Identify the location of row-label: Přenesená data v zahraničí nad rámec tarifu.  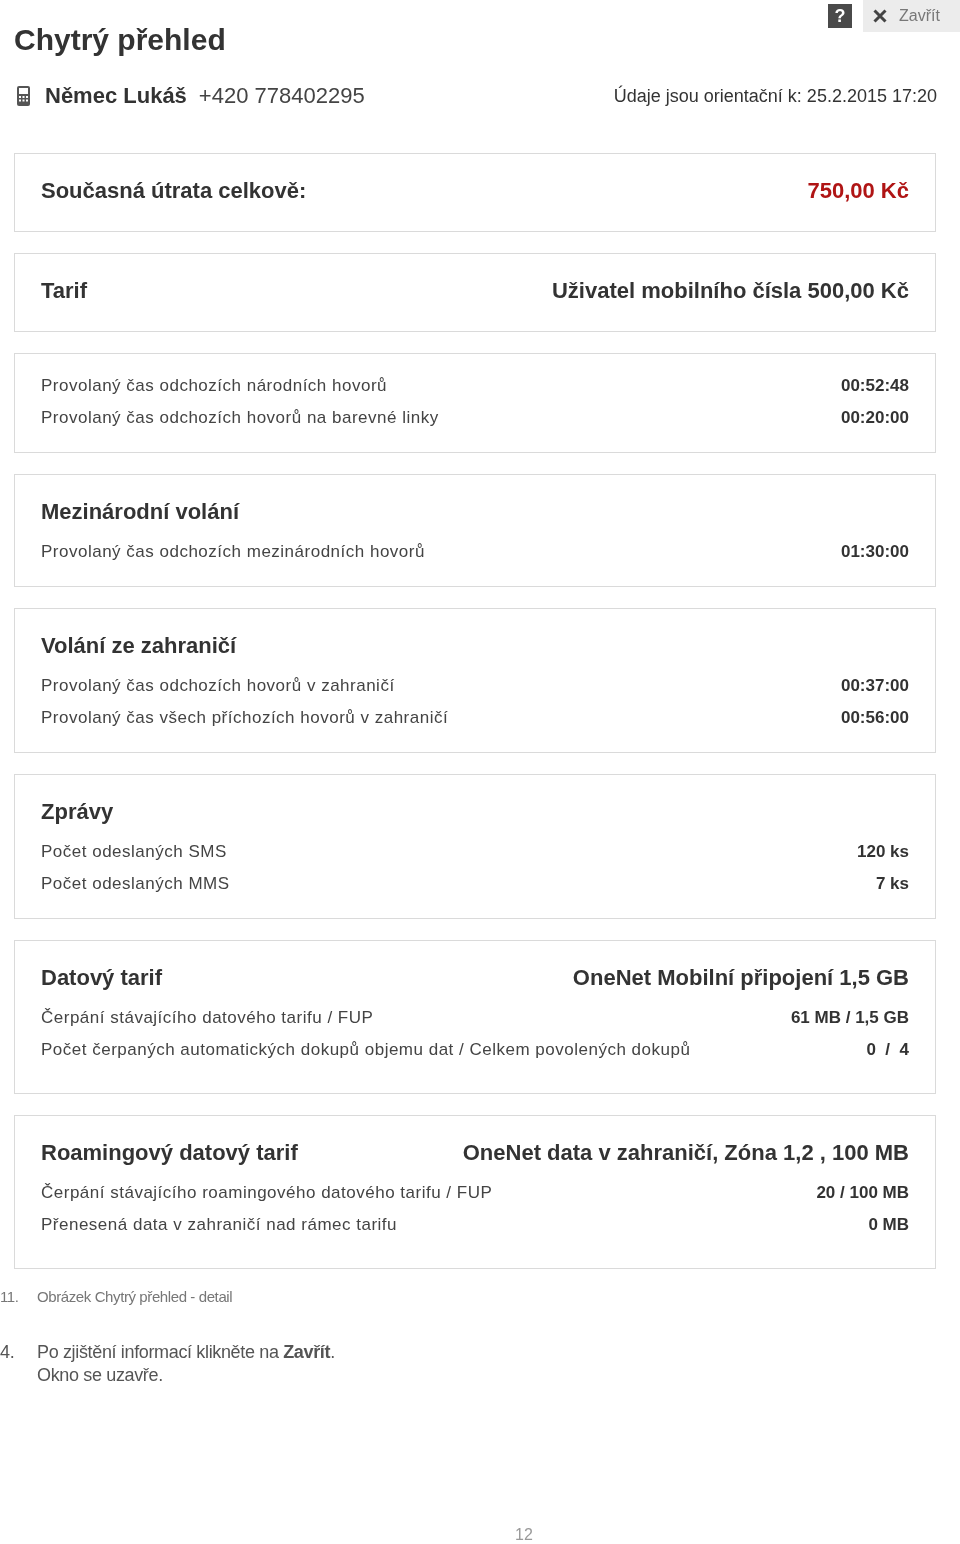
(219, 1225).